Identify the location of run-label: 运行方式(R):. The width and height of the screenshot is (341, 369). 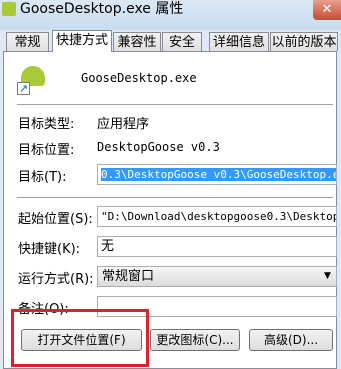
(56, 279).